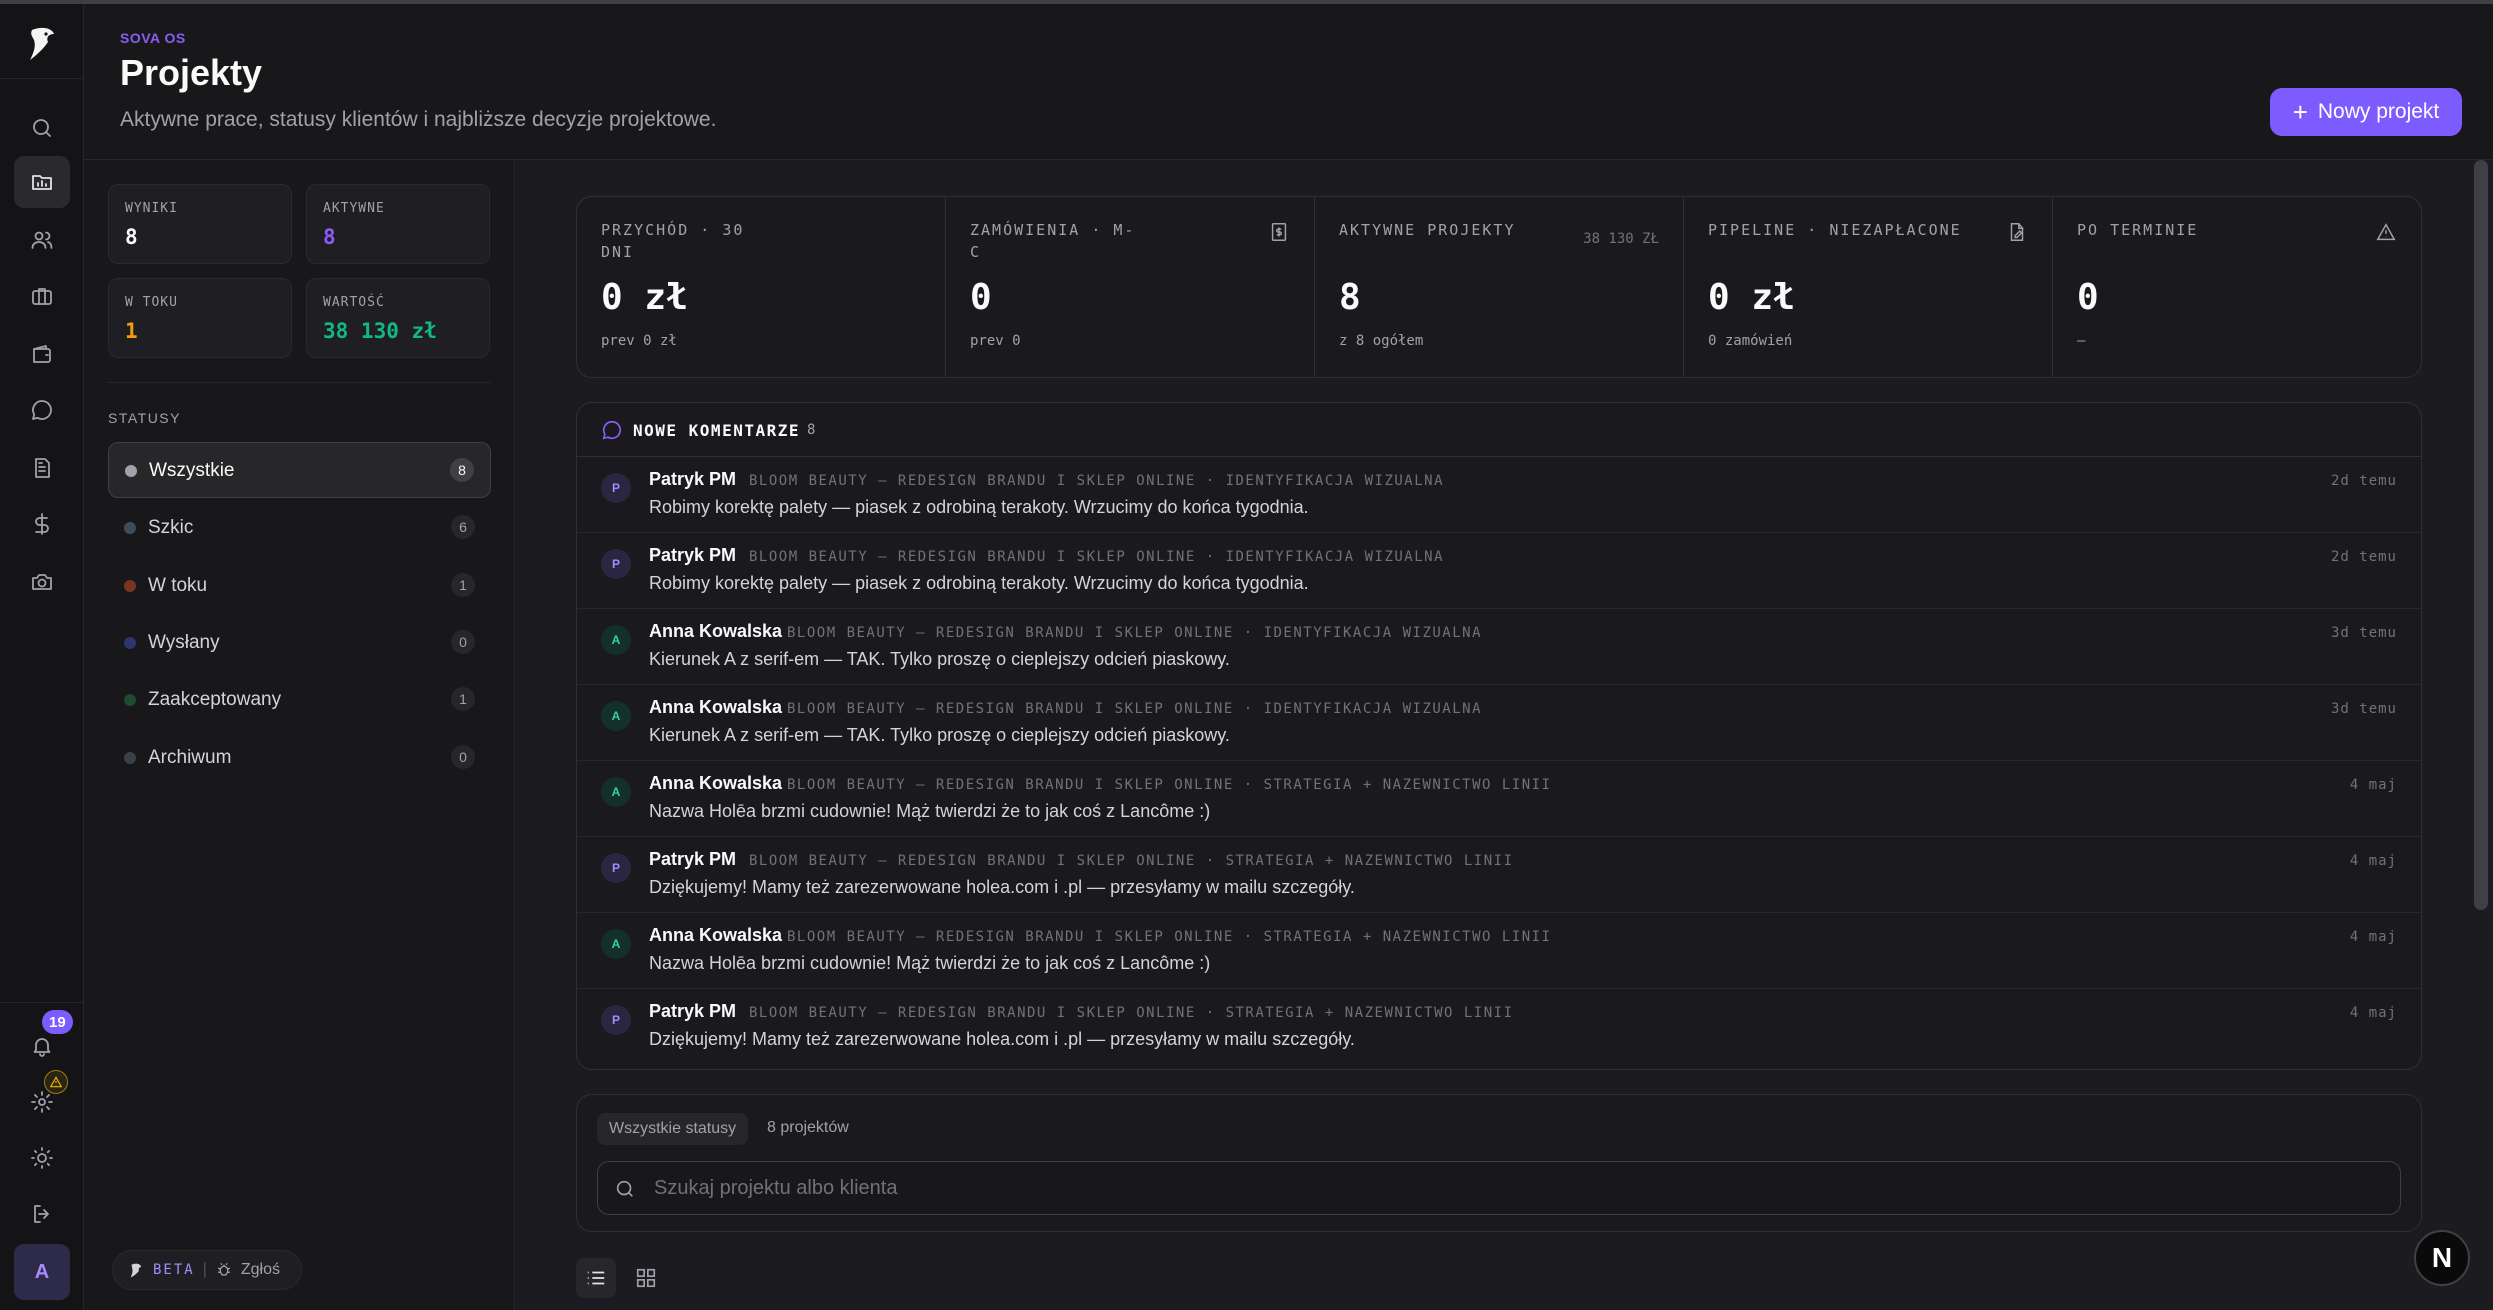 The width and height of the screenshot is (2493, 1310). What do you see at coordinates (299, 470) in the screenshot?
I see `status-filter-all: Wszystkie 8` at bounding box center [299, 470].